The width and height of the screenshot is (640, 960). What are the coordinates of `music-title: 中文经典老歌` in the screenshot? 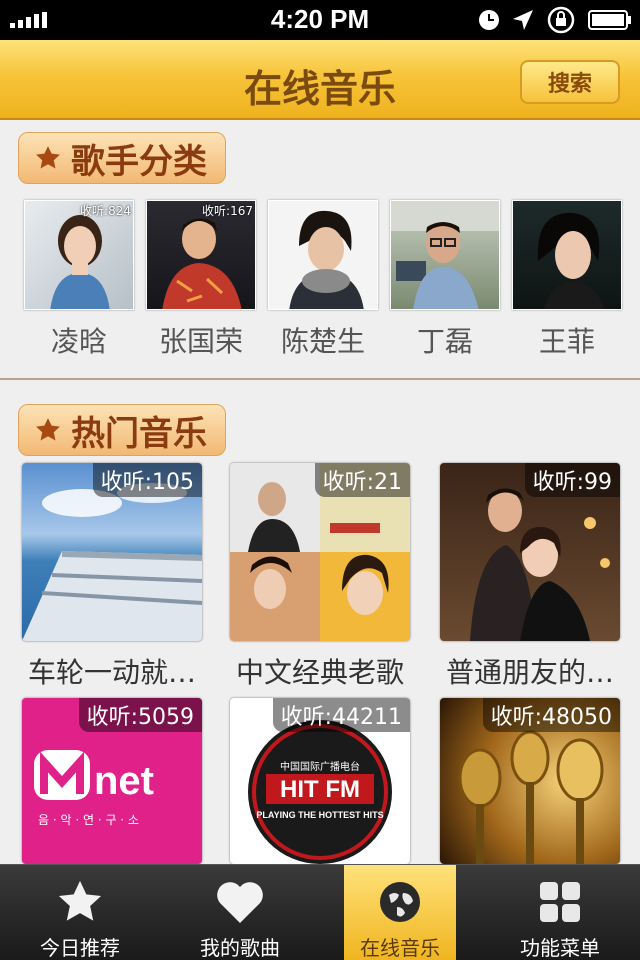 It's located at (319, 672).